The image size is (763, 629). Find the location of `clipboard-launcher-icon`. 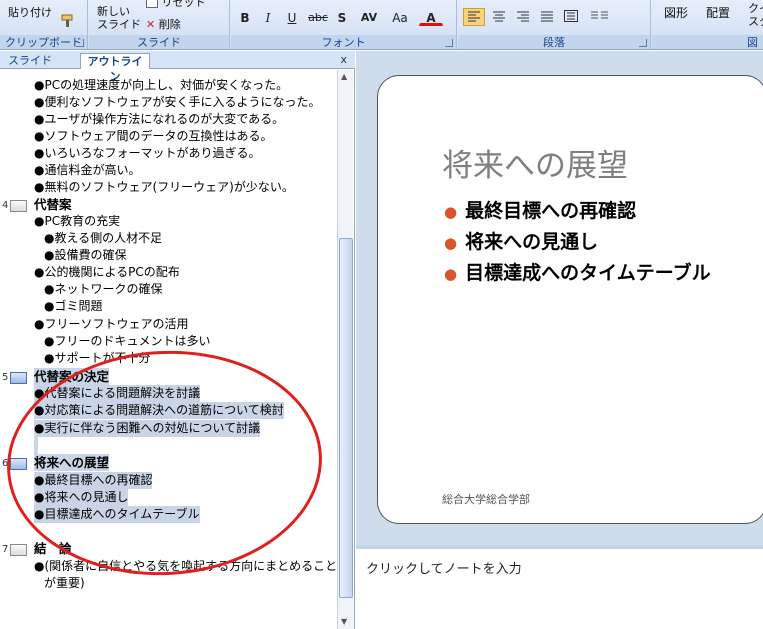

clipboard-launcher-icon is located at coordinates (80, 43).